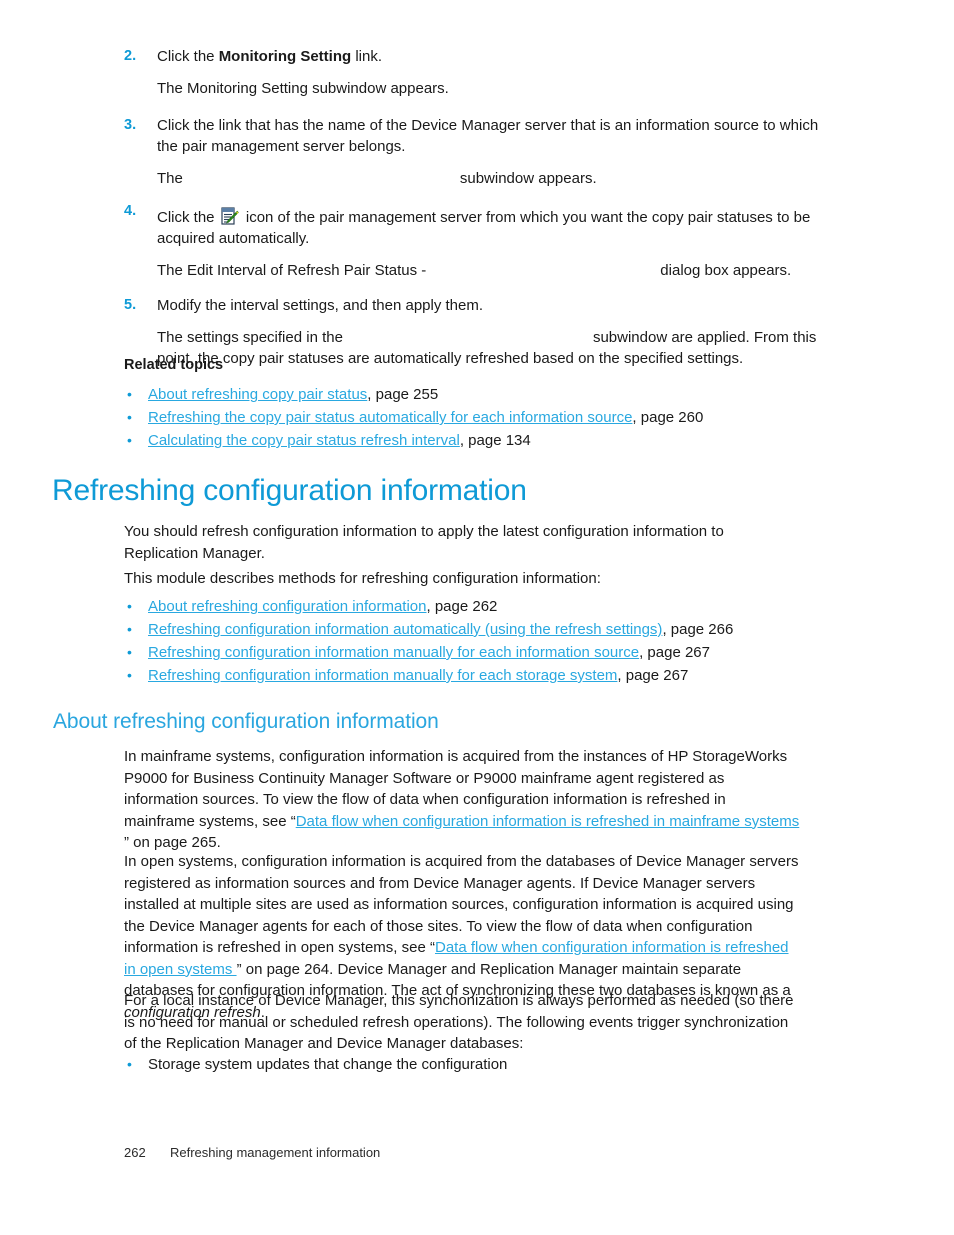 The width and height of the screenshot is (954, 1235). I want to click on page-reference: , page 266, so click(698, 629).